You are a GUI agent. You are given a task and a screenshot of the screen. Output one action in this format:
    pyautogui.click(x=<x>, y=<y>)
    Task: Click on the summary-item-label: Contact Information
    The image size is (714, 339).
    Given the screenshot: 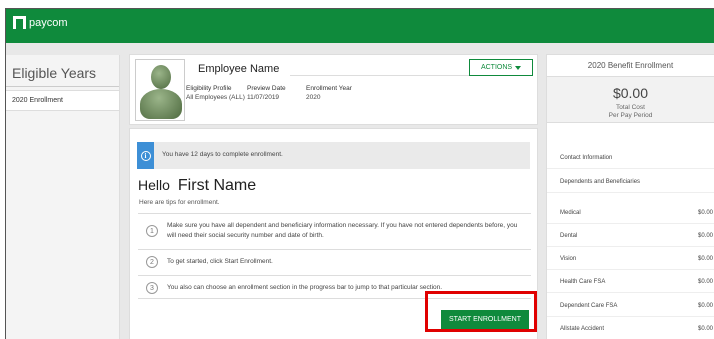 What is the action you would take?
    pyautogui.click(x=586, y=158)
    